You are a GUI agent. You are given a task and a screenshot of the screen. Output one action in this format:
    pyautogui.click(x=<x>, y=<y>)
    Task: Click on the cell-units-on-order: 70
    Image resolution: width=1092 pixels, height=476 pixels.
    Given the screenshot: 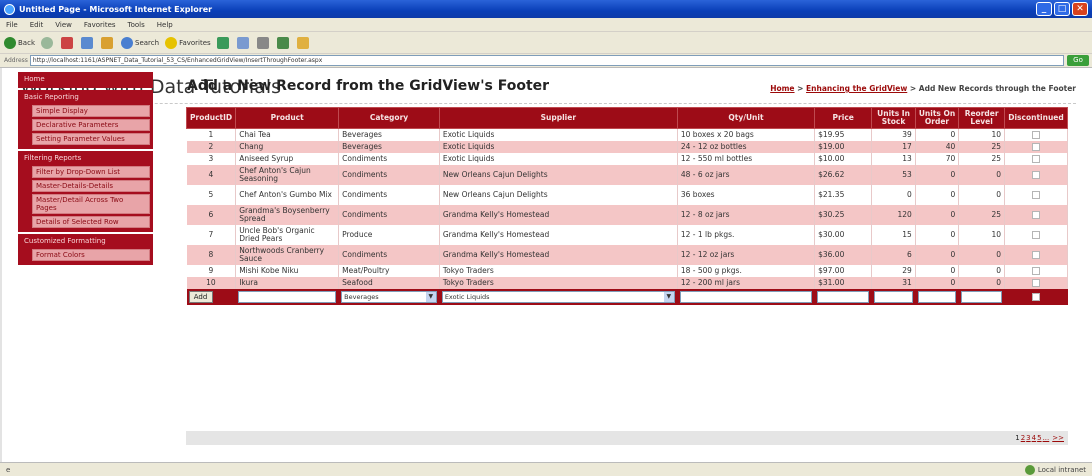 What is the action you would take?
    pyautogui.click(x=937, y=158)
    